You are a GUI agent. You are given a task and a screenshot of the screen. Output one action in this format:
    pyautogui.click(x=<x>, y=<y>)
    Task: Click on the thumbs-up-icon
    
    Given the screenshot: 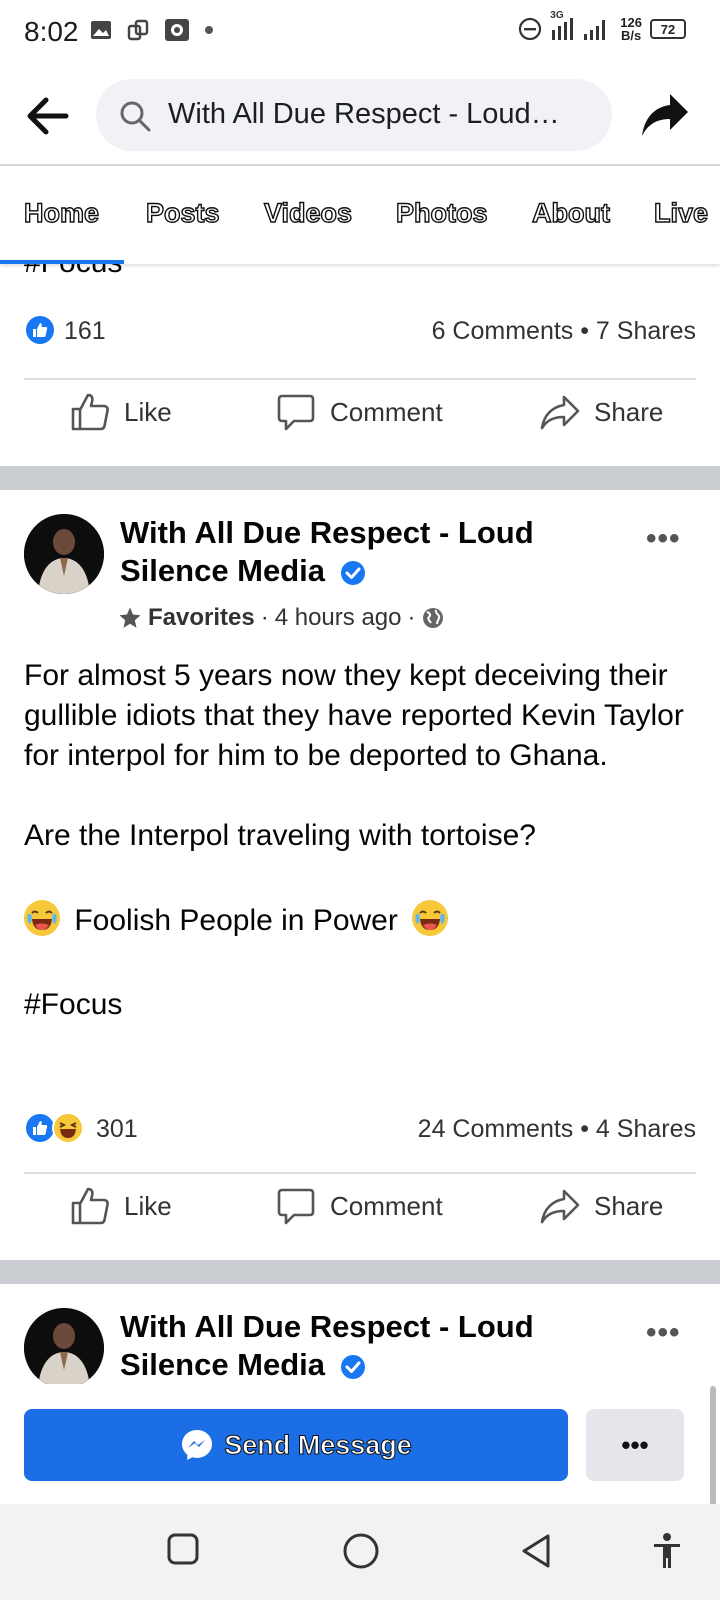 What is the action you would take?
    pyautogui.click(x=90, y=412)
    